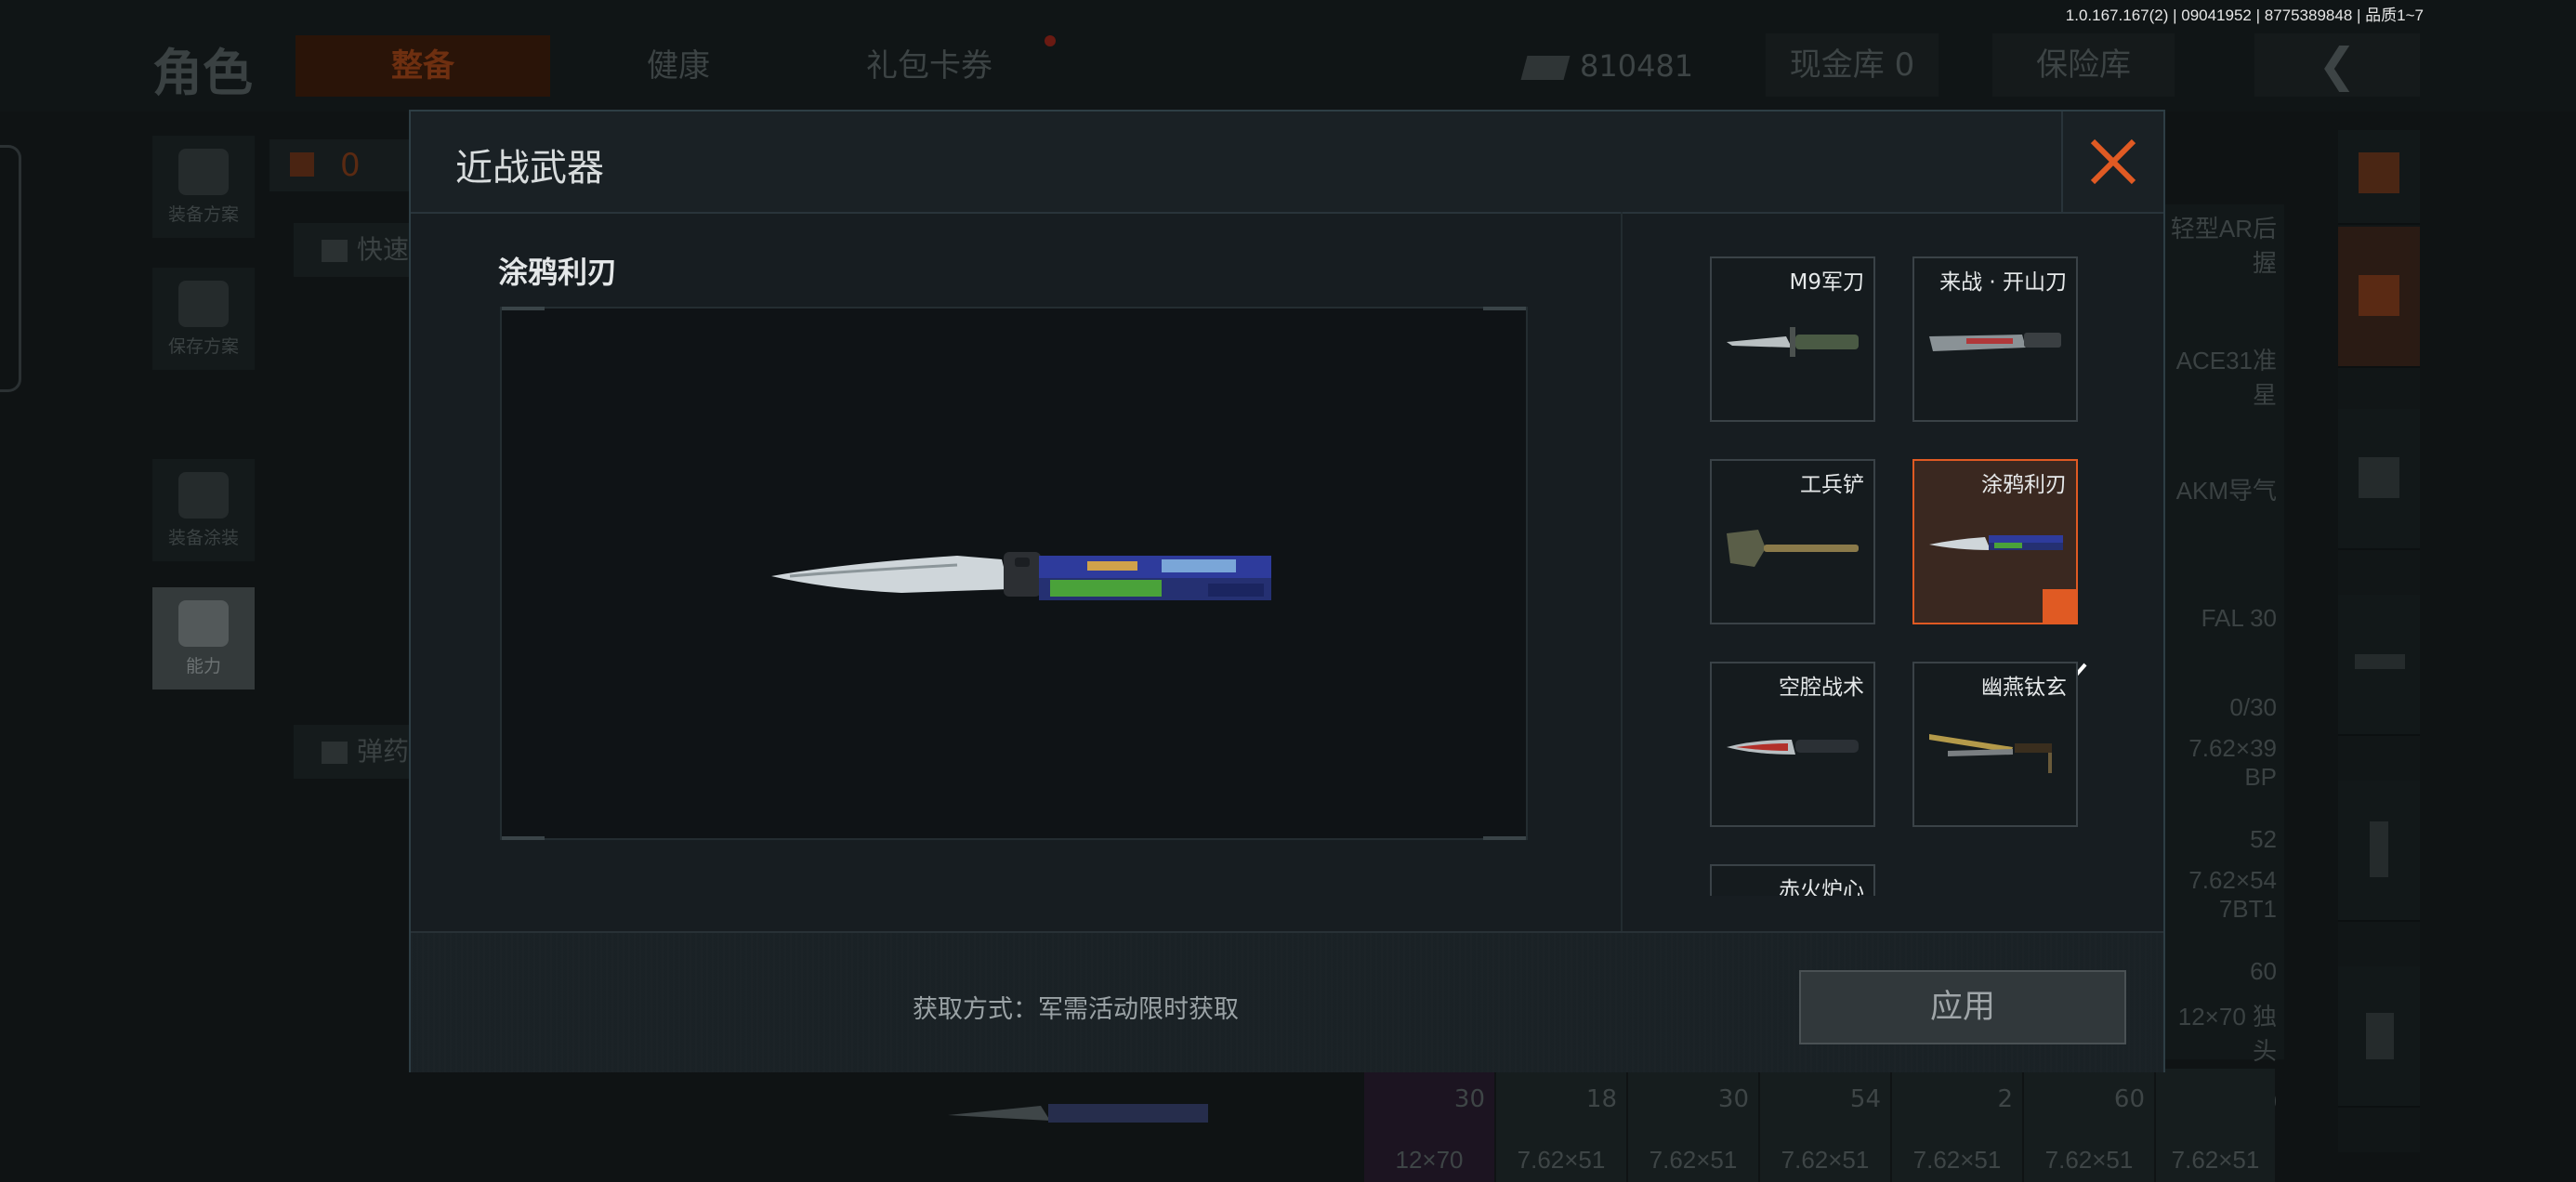 This screenshot has width=2576, height=1182. I want to click on tab-health: 健康, so click(678, 66).